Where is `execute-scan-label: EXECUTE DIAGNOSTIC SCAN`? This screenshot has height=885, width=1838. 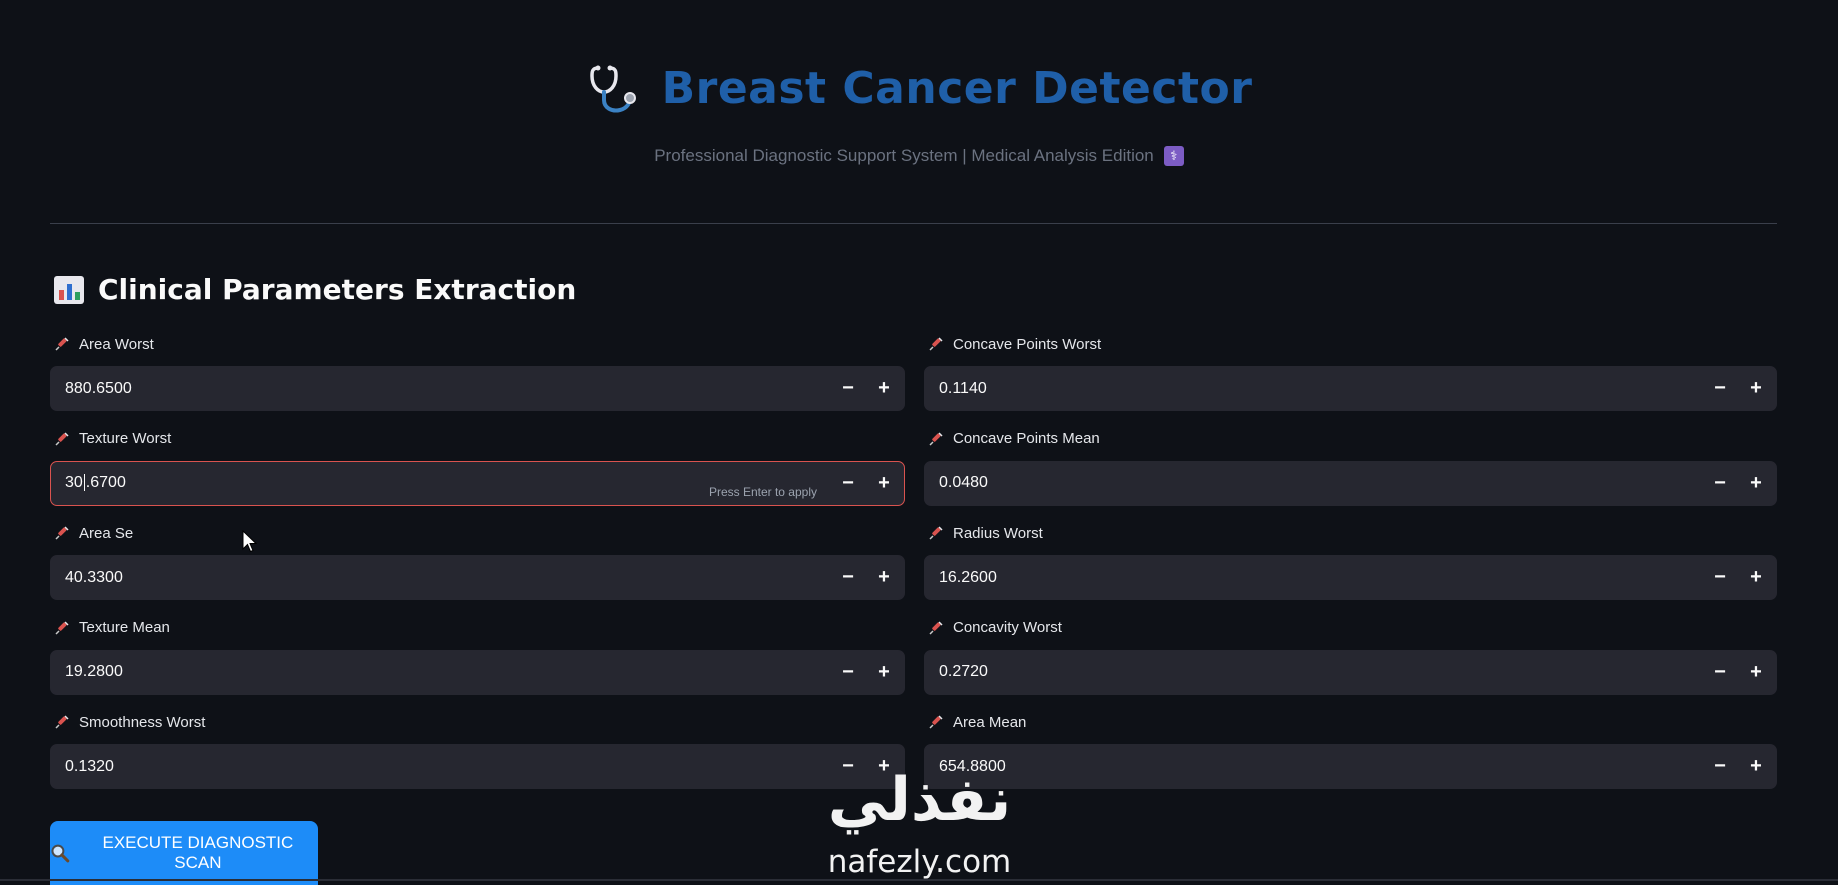 execute-scan-label: EXECUTE DIAGNOSTIC SCAN is located at coordinates (198, 852).